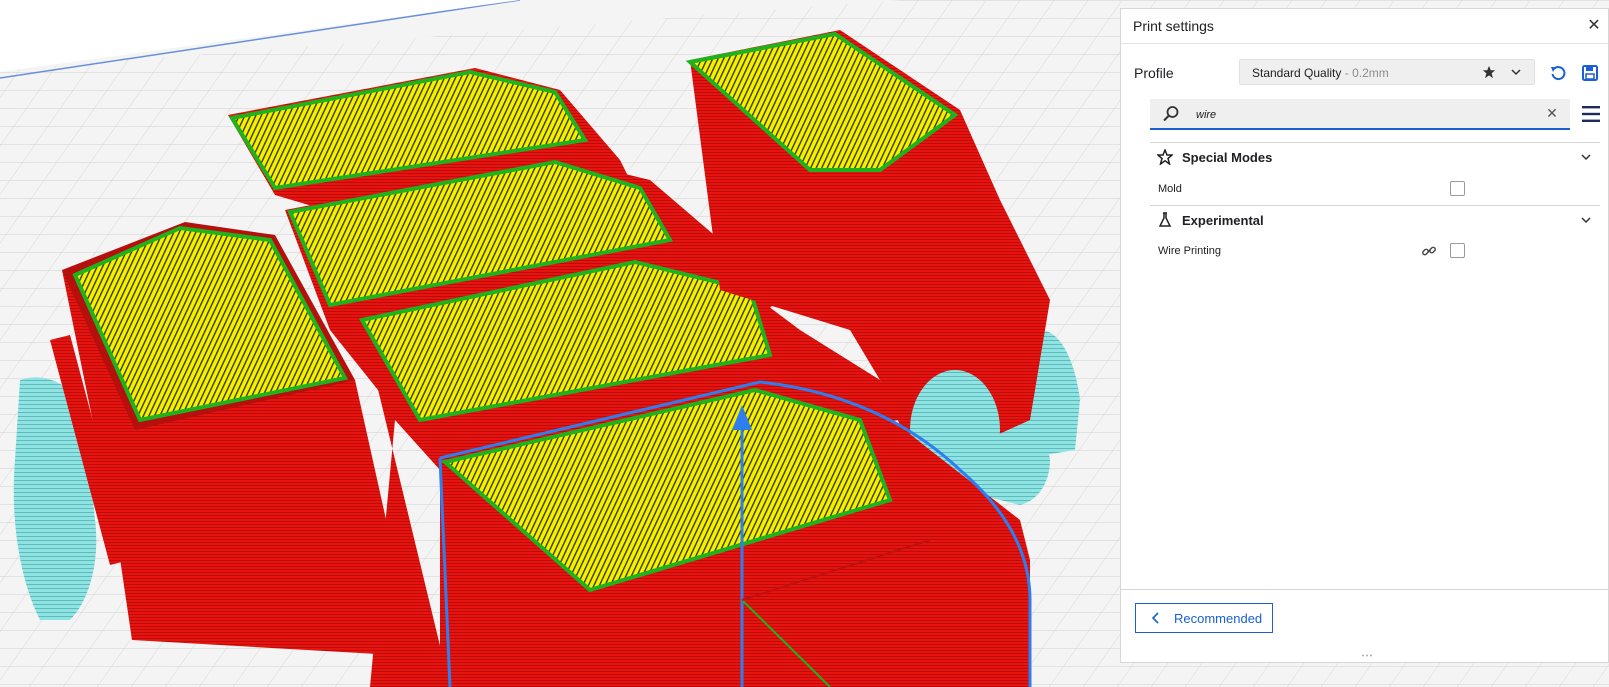  I want to click on star-outline-icon, so click(1165, 157).